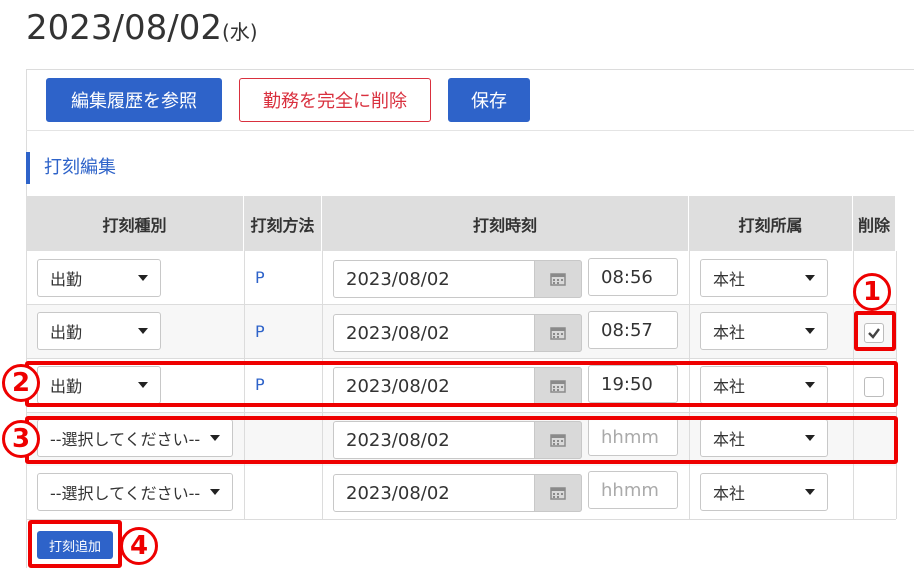  I want to click on section-title: 打刻編集, so click(71, 168).